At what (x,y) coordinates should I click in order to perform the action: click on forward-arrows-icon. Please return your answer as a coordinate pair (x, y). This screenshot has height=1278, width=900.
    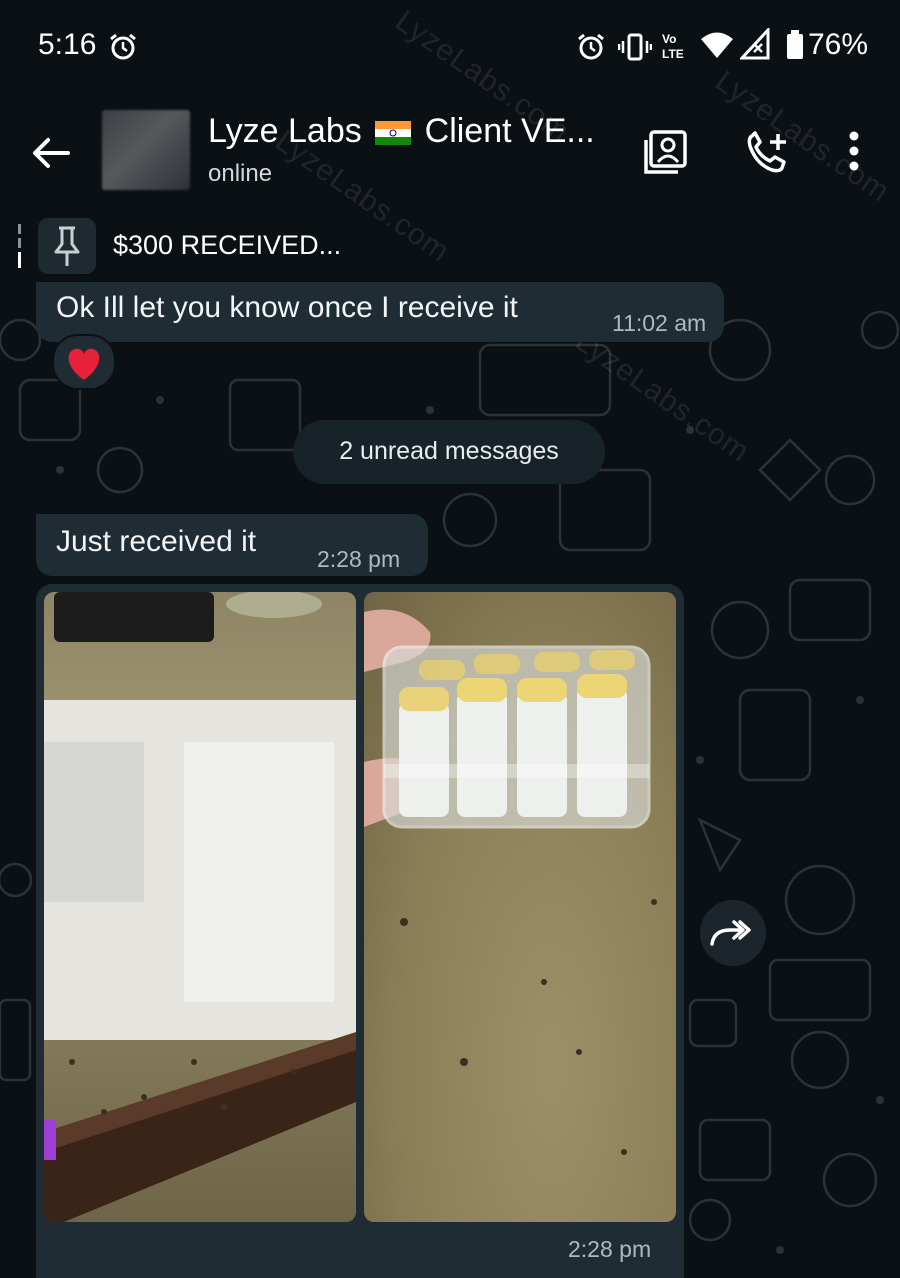
    Looking at the image, I should click on (730, 933).